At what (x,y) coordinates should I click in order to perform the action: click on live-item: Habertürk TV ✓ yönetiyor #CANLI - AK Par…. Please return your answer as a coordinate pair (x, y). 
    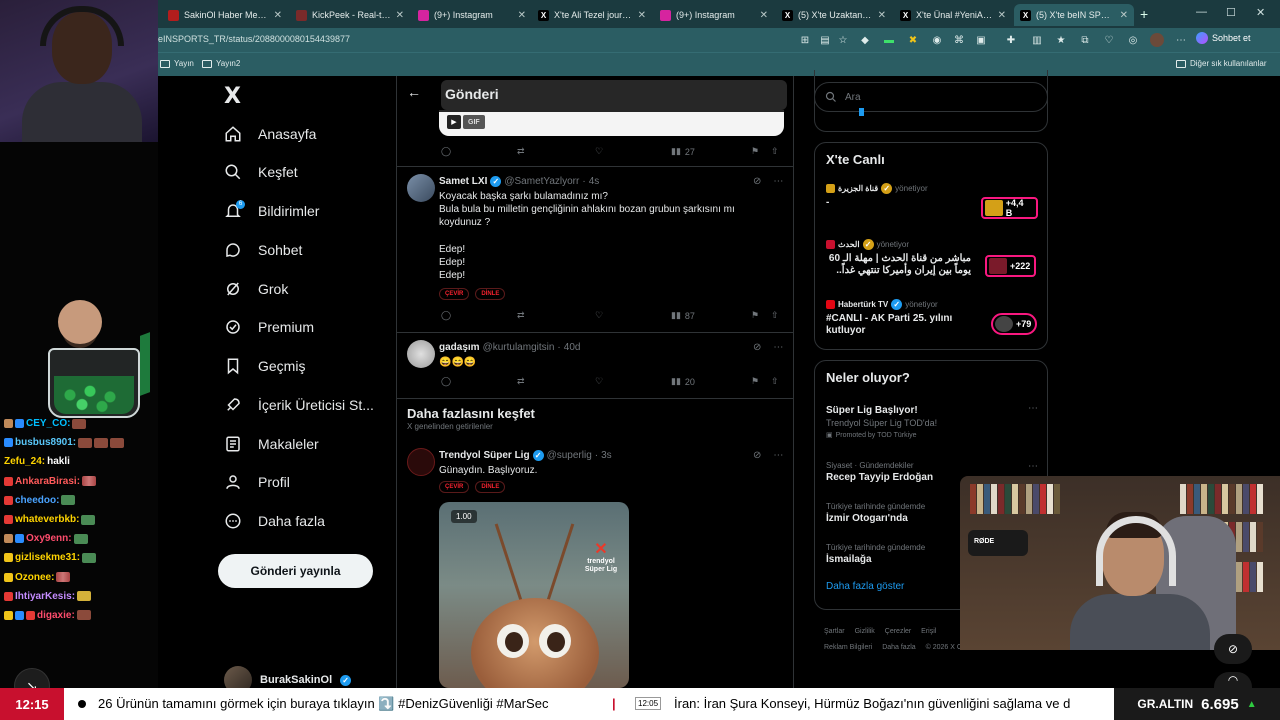
    Looking at the image, I should click on (932, 321).